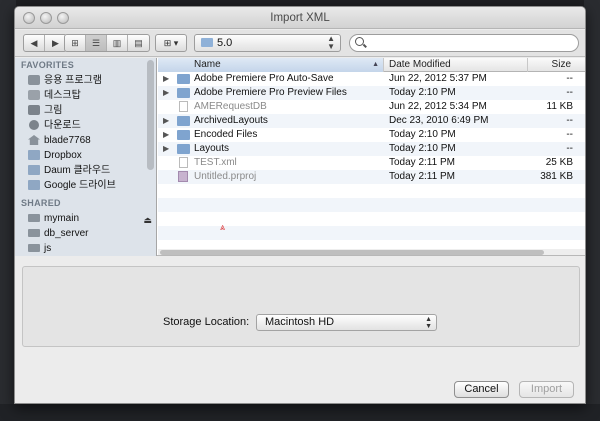 Image resolution: width=600 pixels, height=421 pixels. I want to click on file-date-modified: Today 2:11 PM, so click(422, 162).